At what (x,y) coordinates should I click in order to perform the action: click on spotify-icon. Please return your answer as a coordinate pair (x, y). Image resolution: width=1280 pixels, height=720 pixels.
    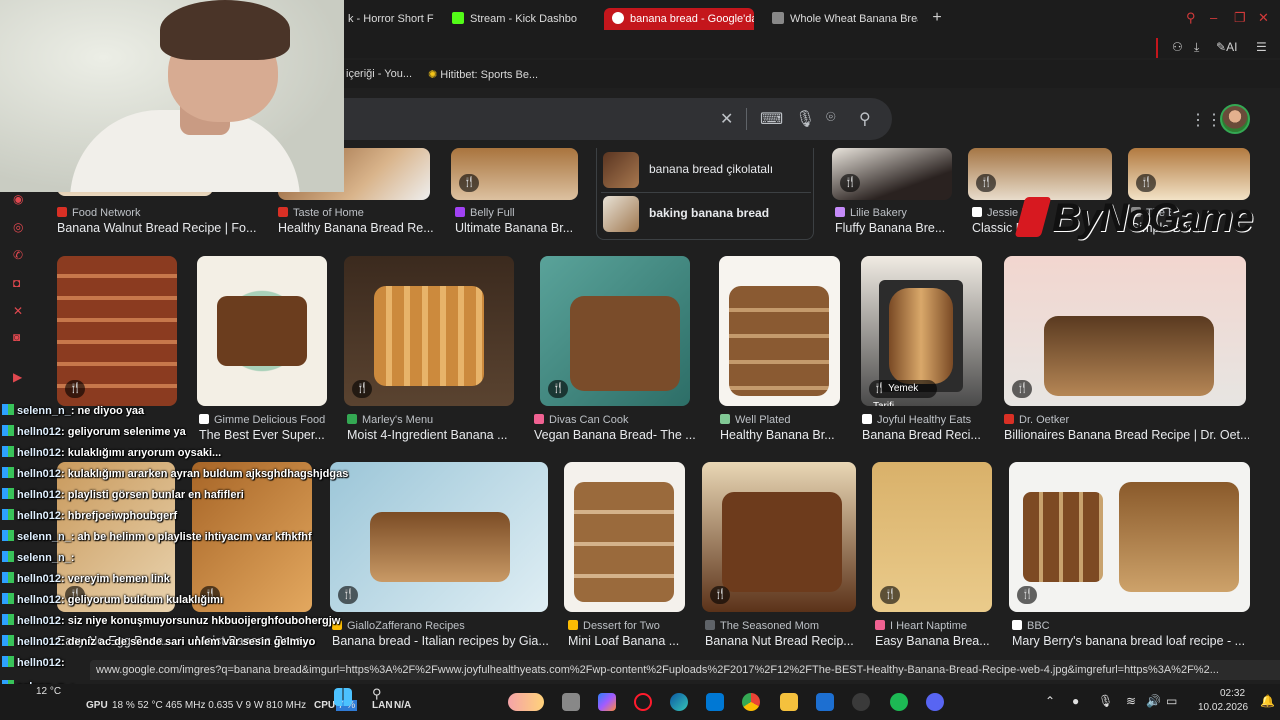
    Looking at the image, I should click on (899, 702).